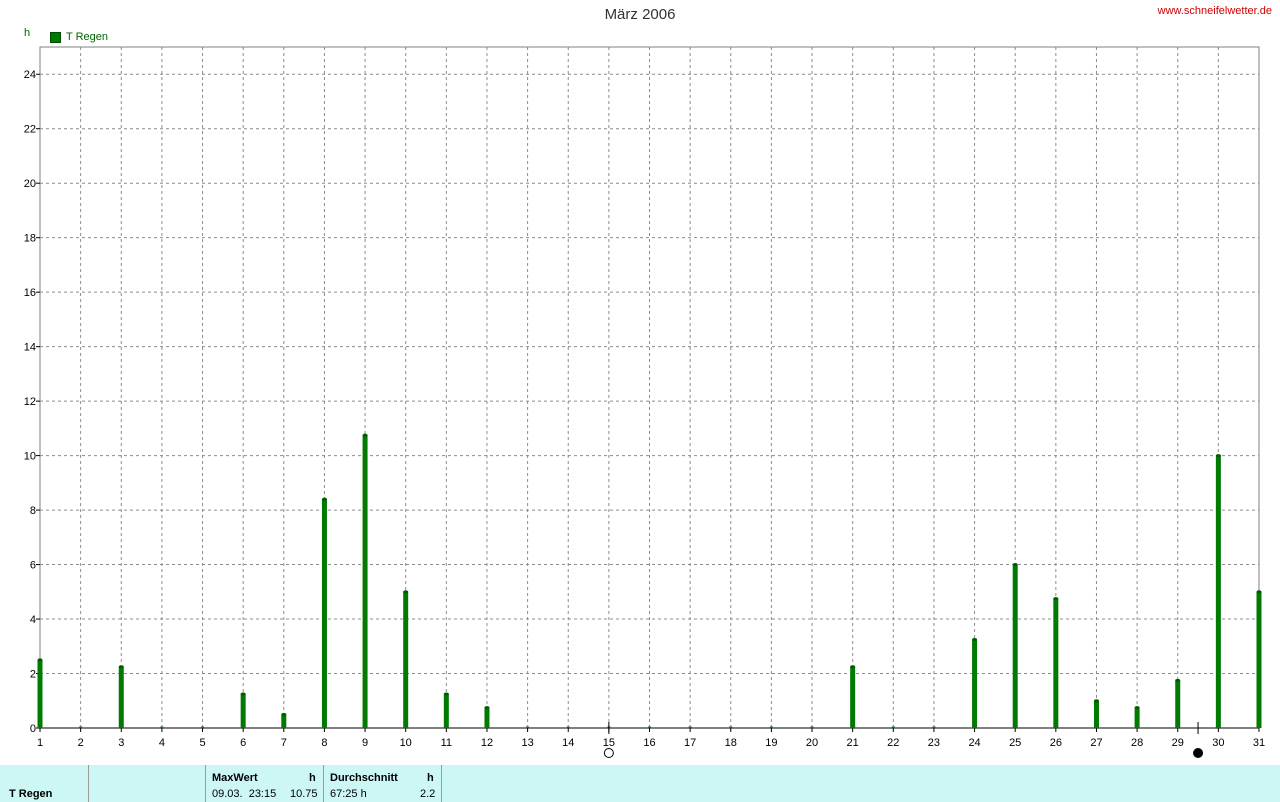 This screenshot has width=1280, height=802. What do you see at coordinates (44, 783) in the screenshot?
I see `summary-name-cell: T Regen` at bounding box center [44, 783].